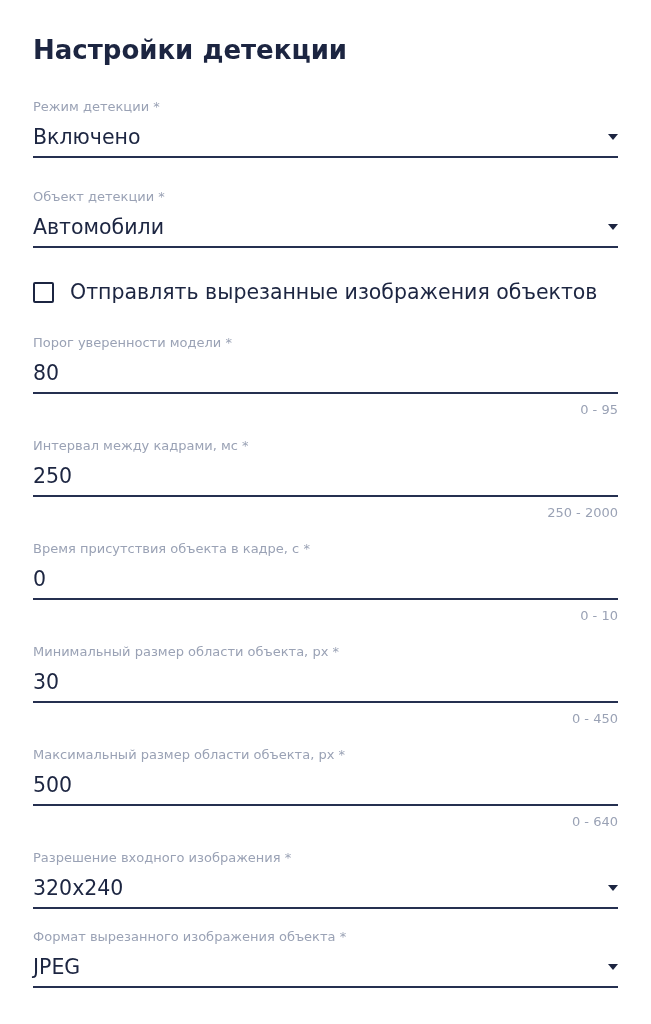 This screenshot has height=1024, width=651. Describe the element at coordinates (96, 107) in the screenshot. I see `field-label: Режим детекции *` at that location.